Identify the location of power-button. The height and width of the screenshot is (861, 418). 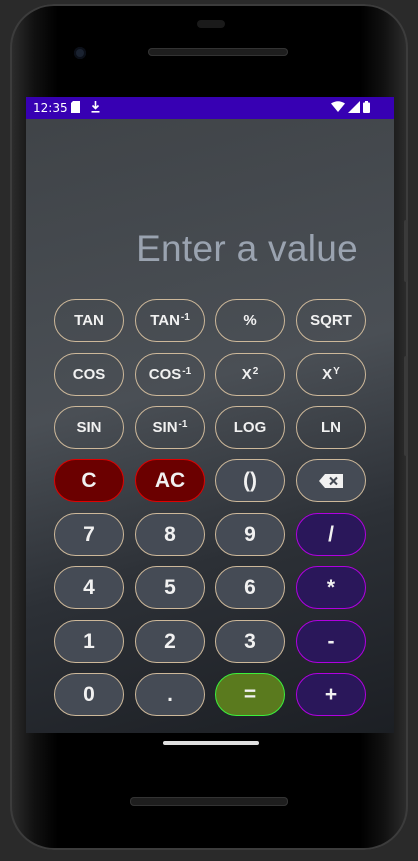
(406, 251).